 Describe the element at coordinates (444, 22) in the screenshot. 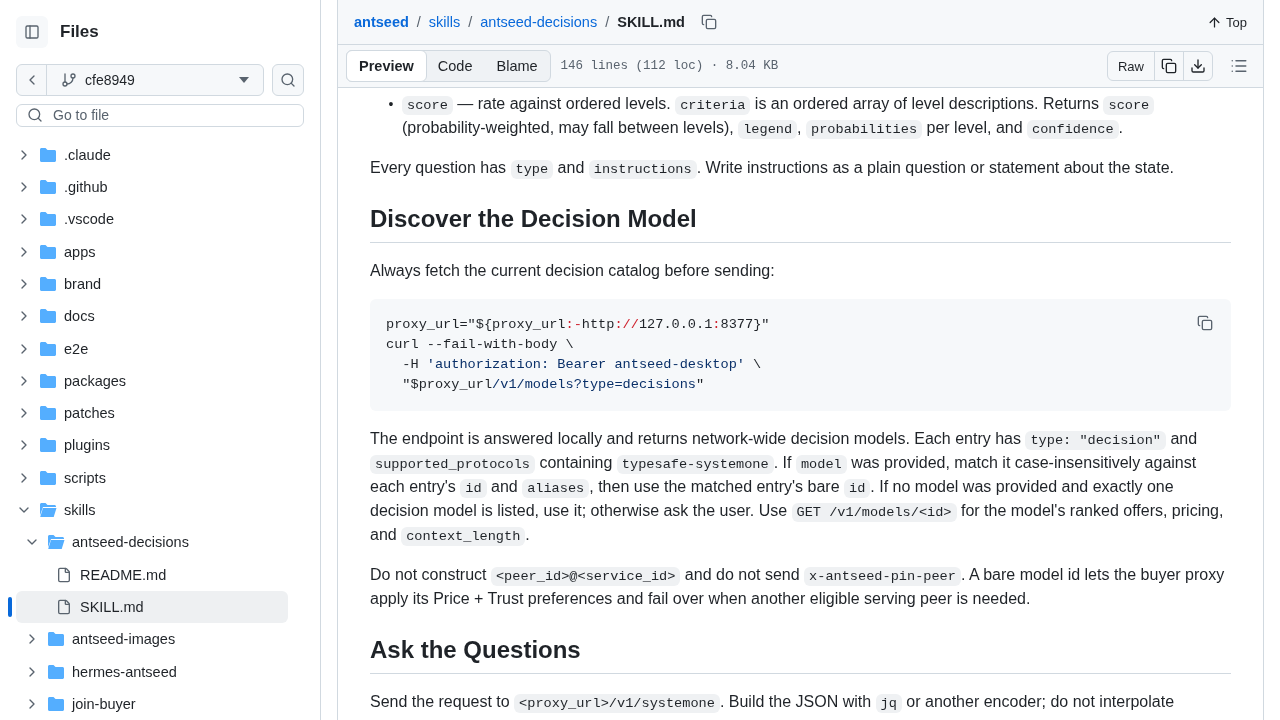

I see `breadcrumb-link: skills` at that location.